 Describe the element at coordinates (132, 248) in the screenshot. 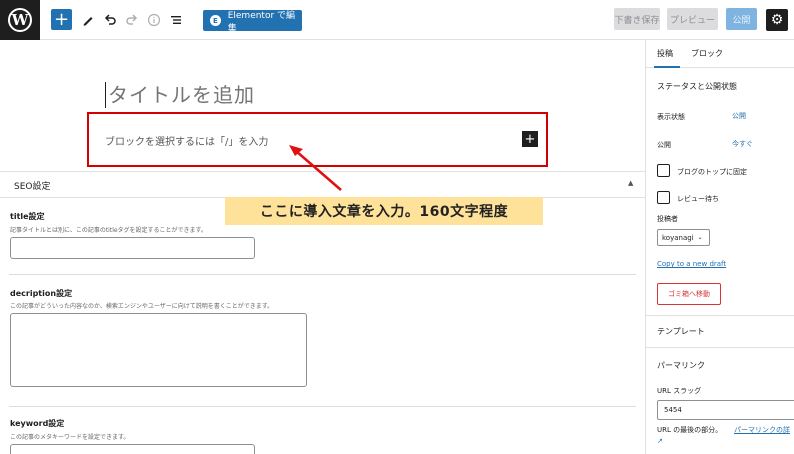

I see `title-setting-input` at that location.